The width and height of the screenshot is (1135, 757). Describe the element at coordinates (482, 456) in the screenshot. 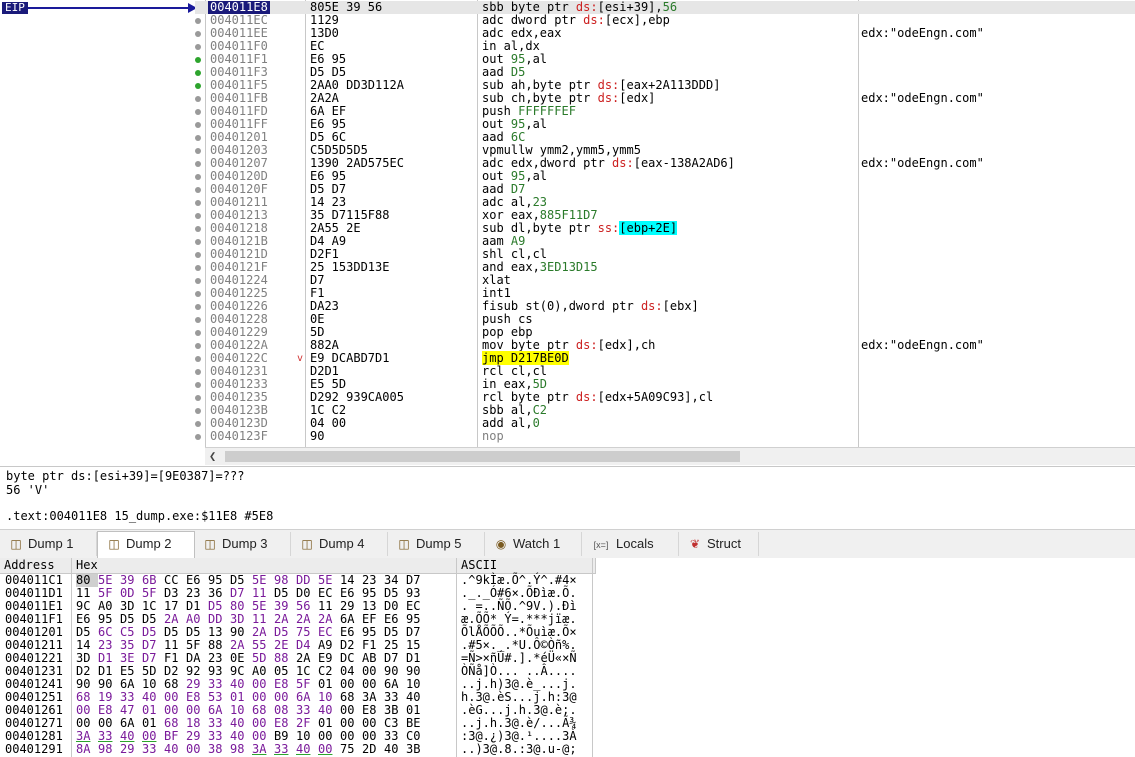

I see `scrollbar-thumb` at that location.